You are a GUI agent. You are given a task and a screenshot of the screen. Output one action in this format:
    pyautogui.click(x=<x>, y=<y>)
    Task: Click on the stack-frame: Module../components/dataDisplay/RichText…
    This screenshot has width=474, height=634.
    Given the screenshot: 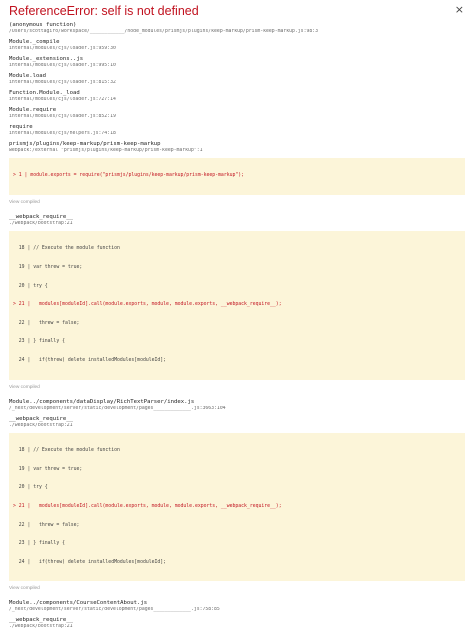 What is the action you would take?
    pyautogui.click(x=237, y=405)
    